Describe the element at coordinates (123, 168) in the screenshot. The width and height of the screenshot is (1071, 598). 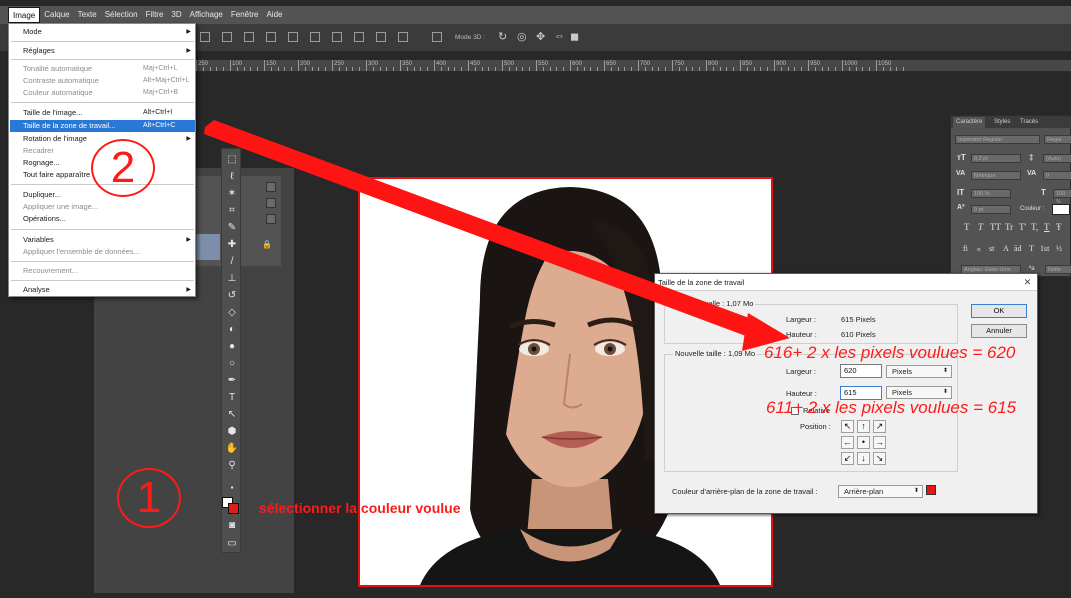
I see `step-2-circle: 2` at that location.